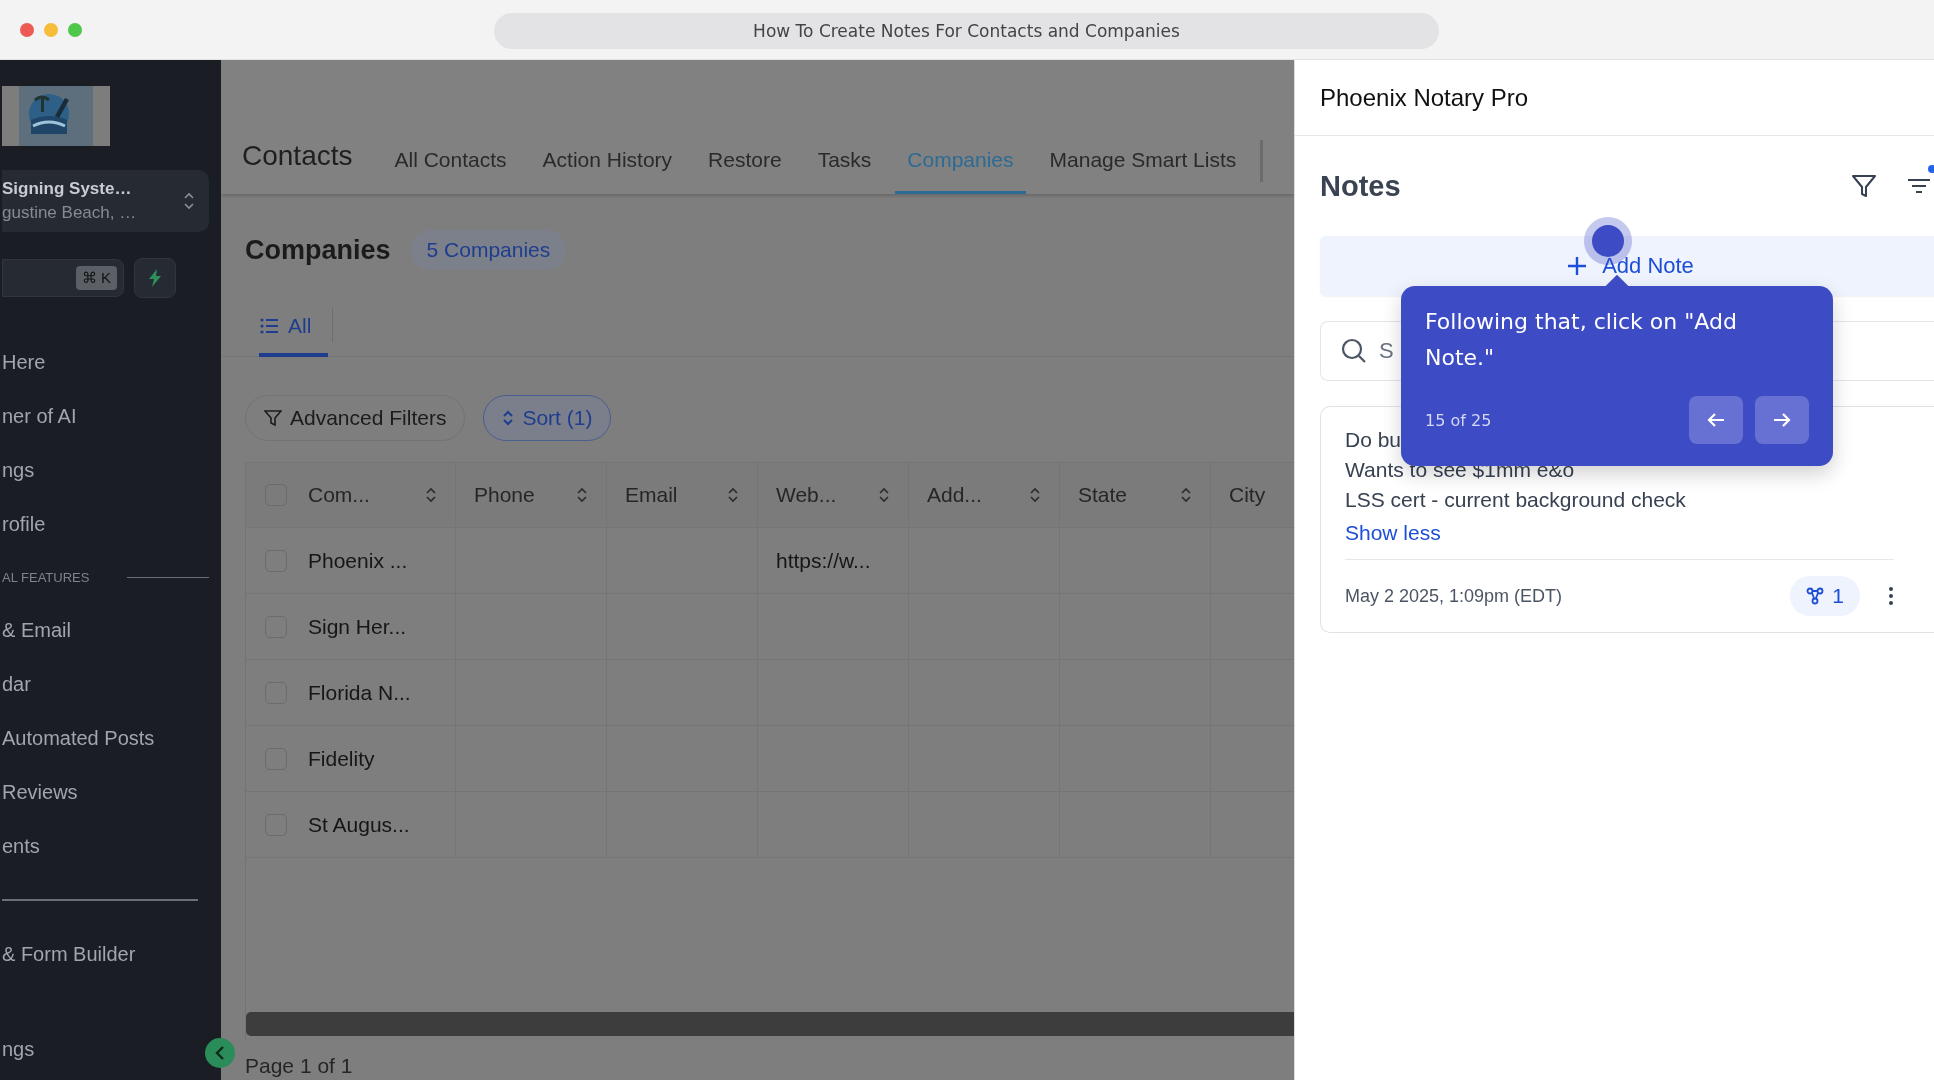 Image resolution: width=1934 pixels, height=1080 pixels. What do you see at coordinates (299, 1066) in the screenshot?
I see `pagination-text: Page 1 of 1` at bounding box center [299, 1066].